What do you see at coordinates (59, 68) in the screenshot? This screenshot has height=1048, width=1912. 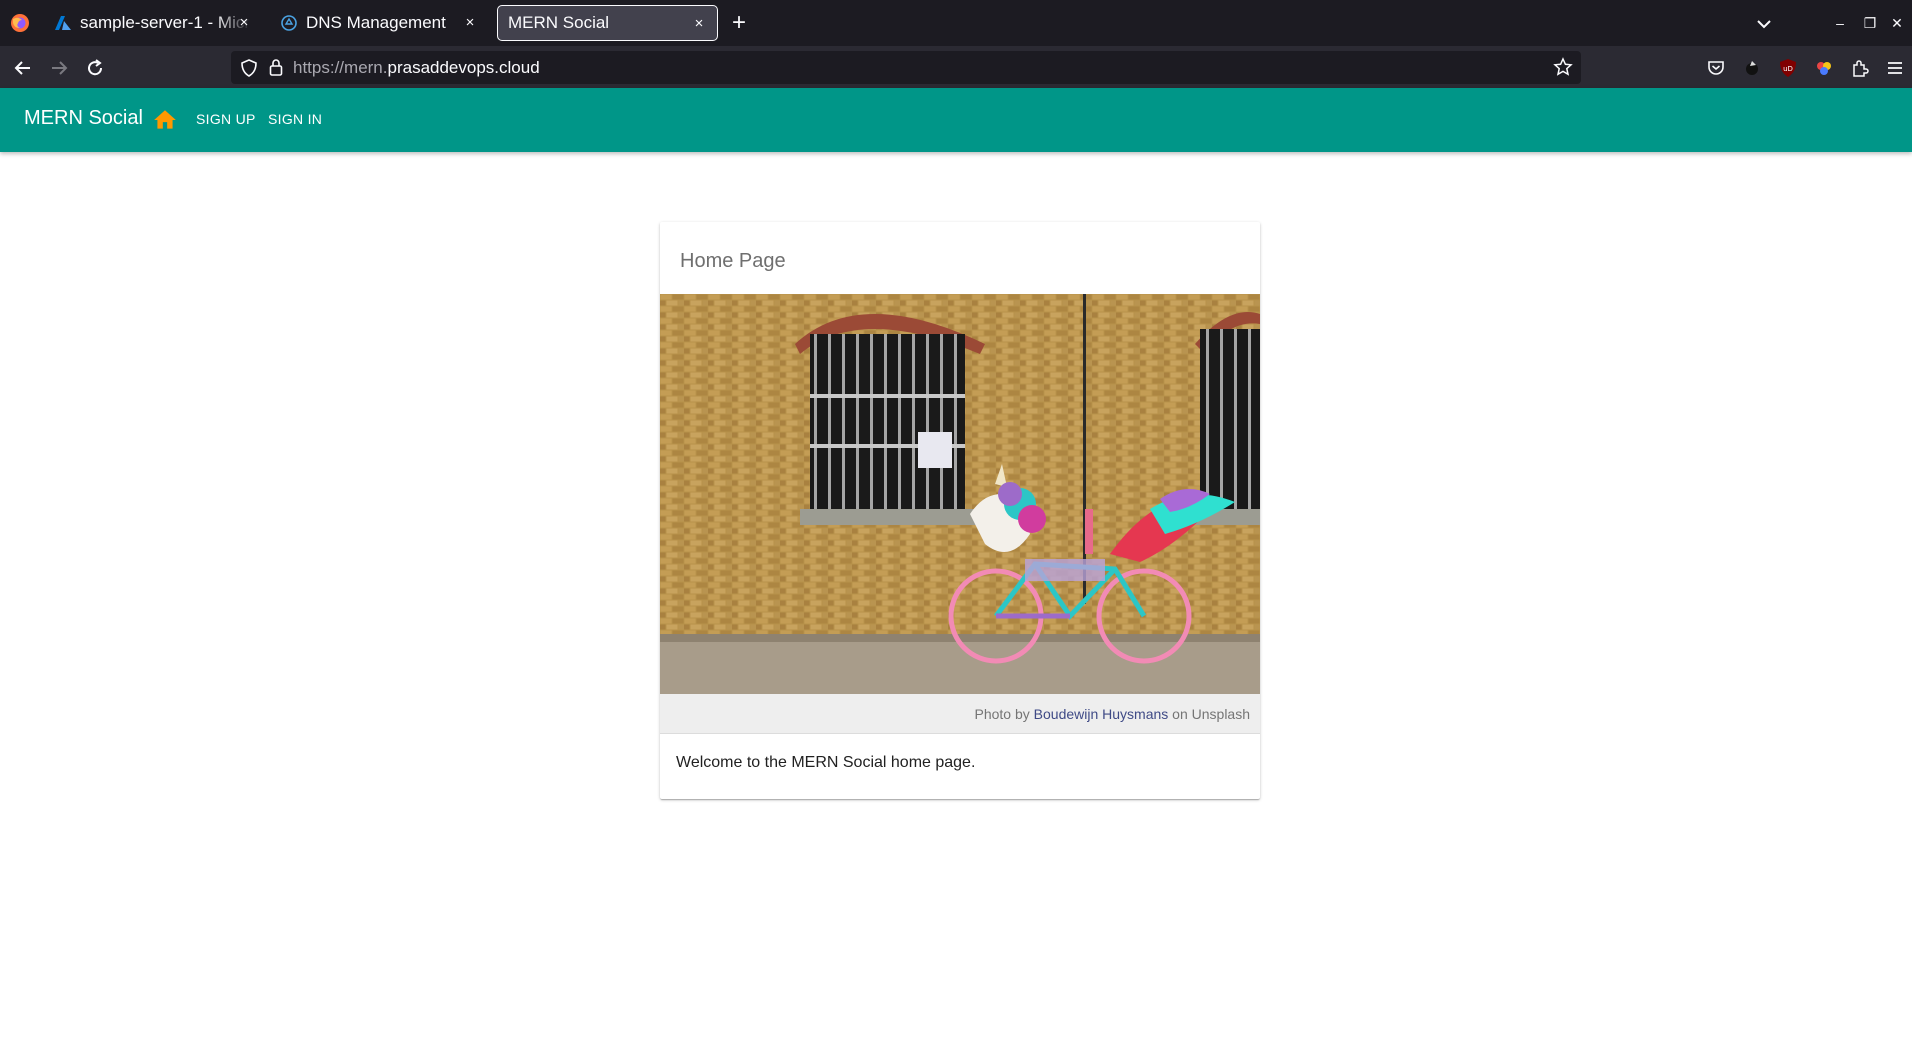 I see `forward-icon` at bounding box center [59, 68].